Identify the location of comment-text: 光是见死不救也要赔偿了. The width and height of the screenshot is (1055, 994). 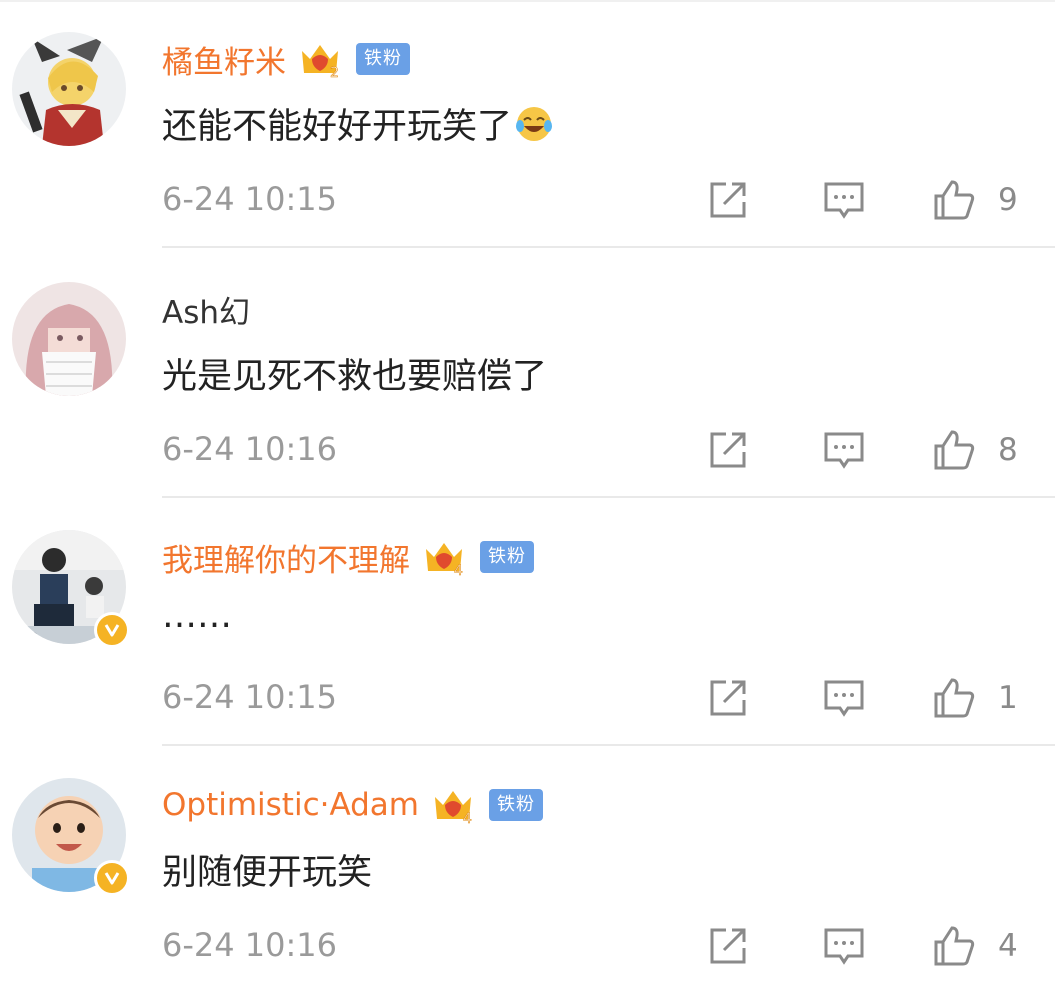
(354, 373).